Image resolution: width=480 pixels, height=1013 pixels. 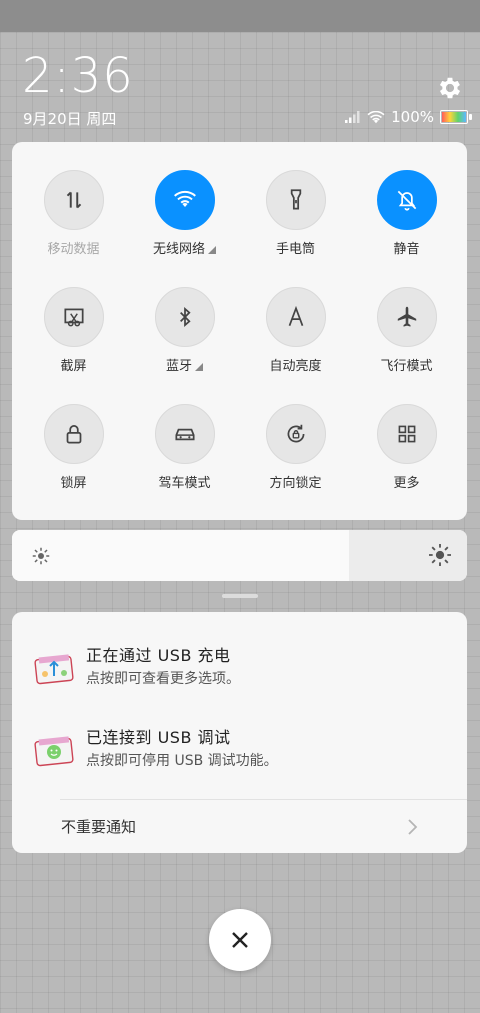 I want to click on screenshot-icon, so click(x=73, y=317).